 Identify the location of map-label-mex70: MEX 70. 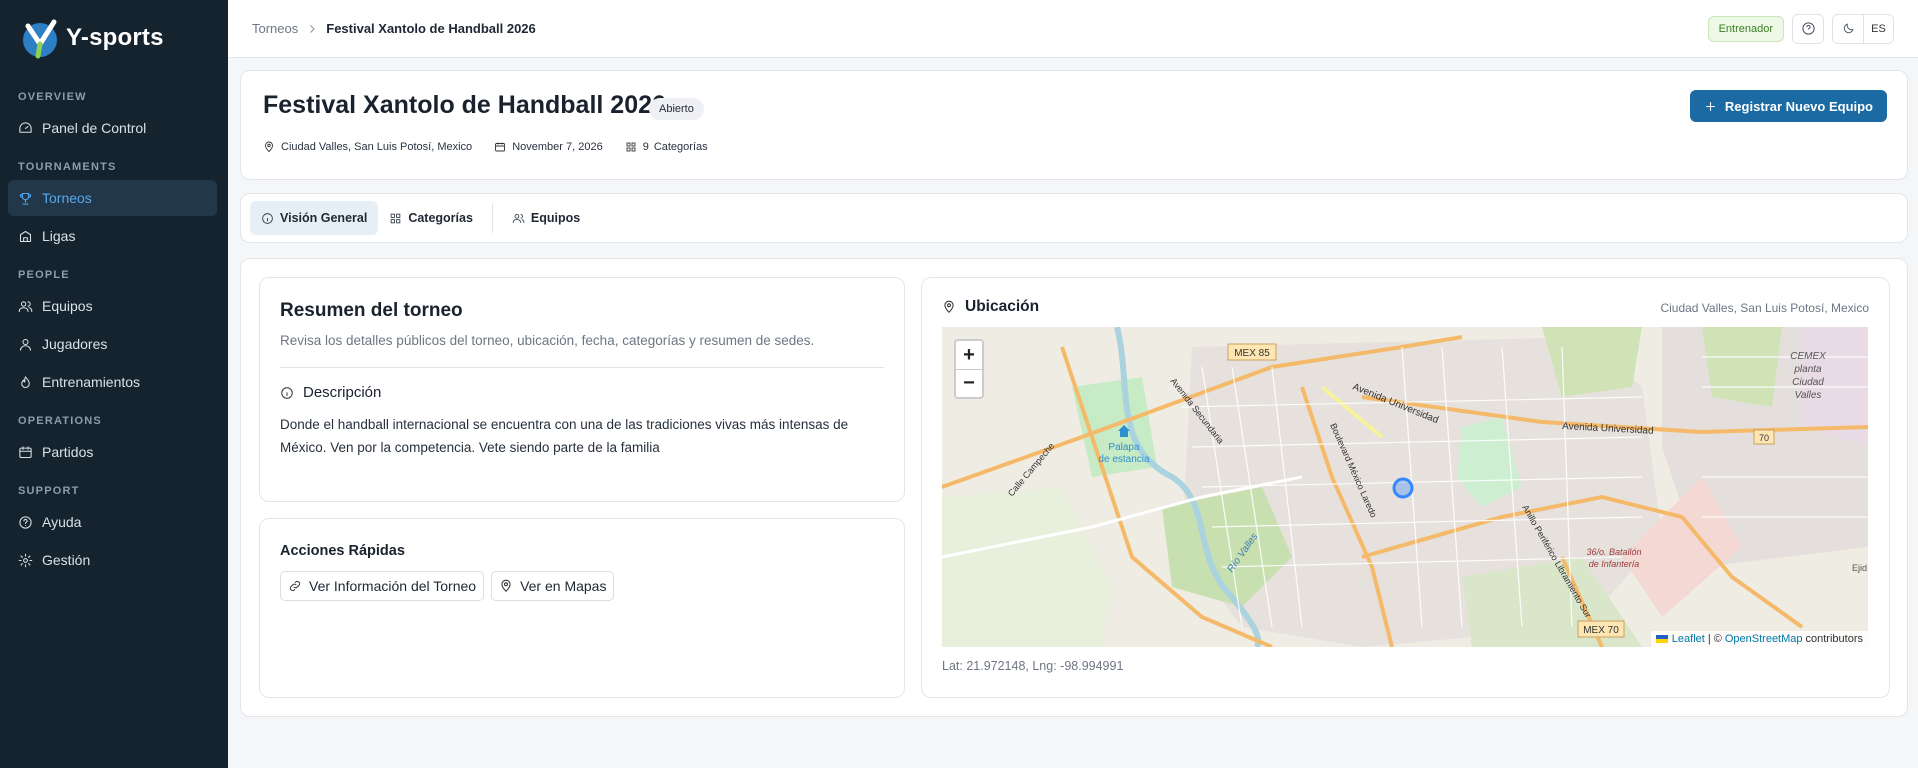
(1601, 630).